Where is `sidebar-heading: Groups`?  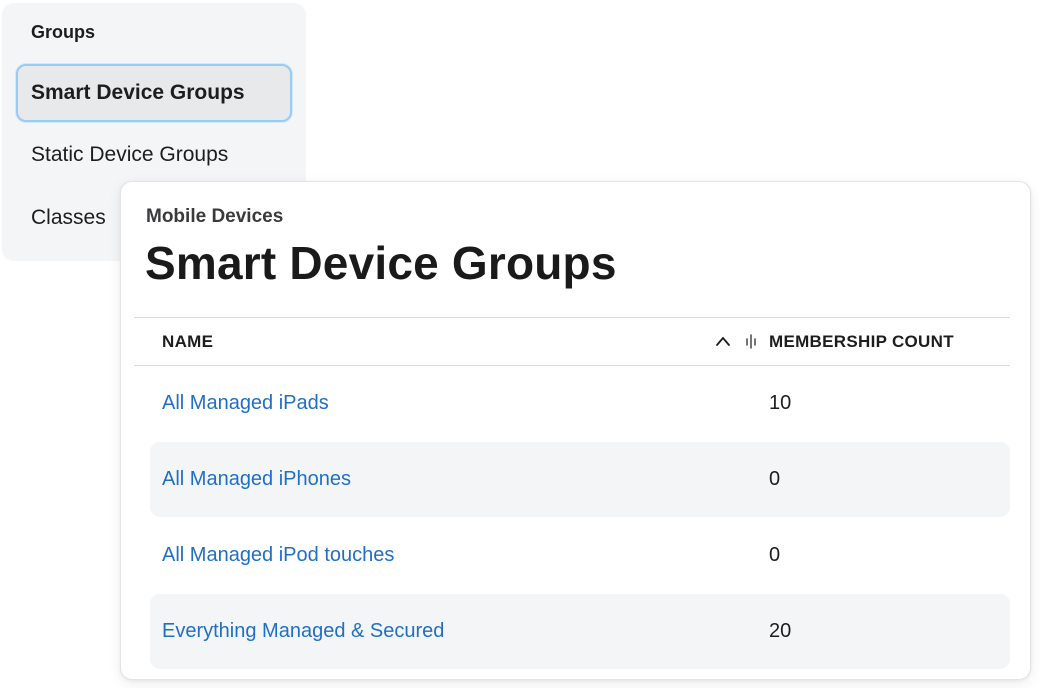
sidebar-heading: Groups is located at coordinates (63, 32).